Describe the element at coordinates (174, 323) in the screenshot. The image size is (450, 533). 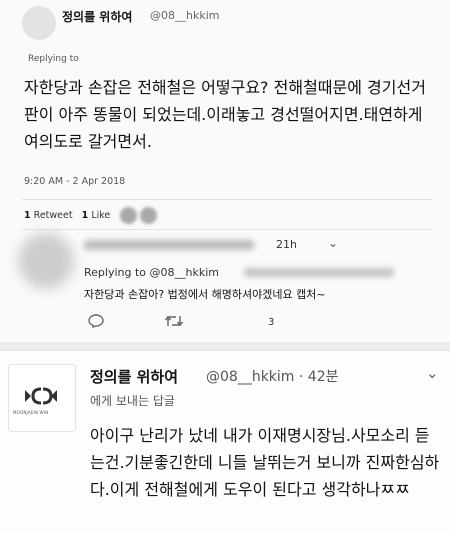
I see `retweet-icon` at that location.